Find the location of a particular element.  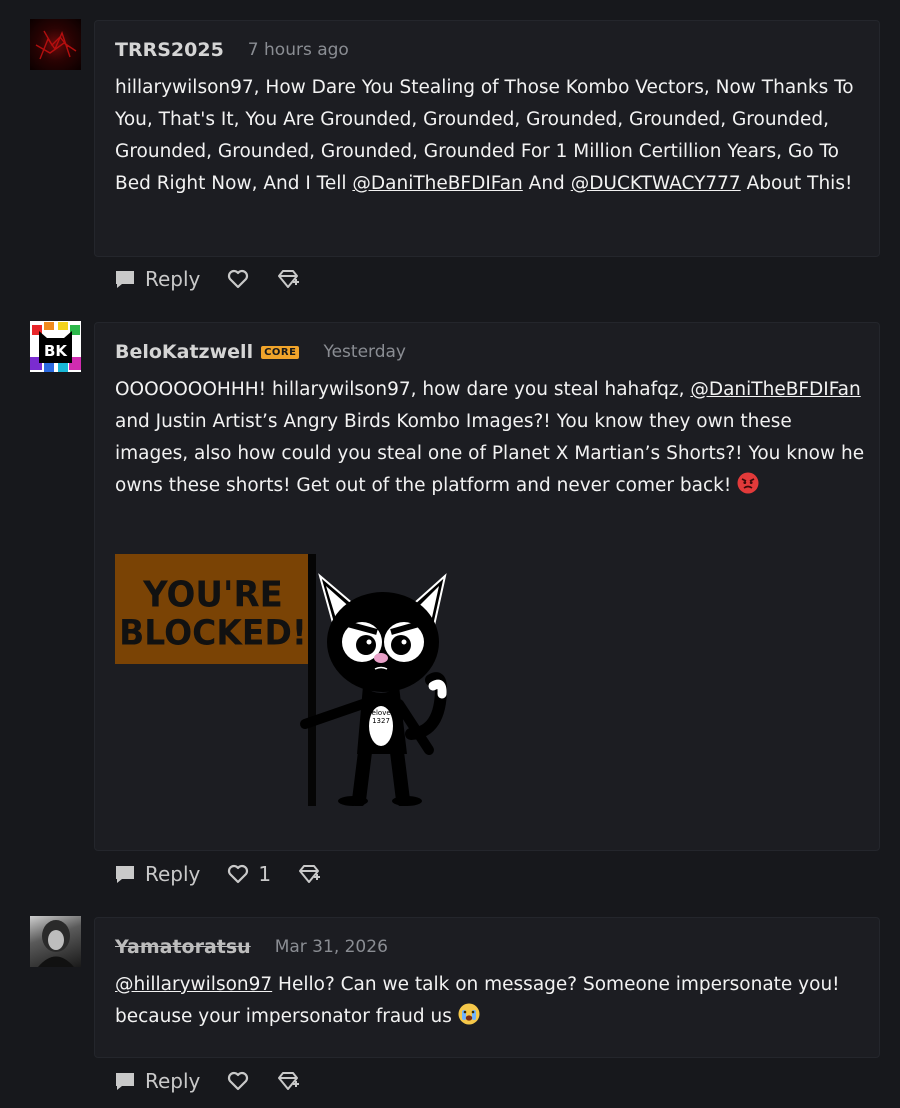

mention-link: @hillarywilson97 is located at coordinates (193, 984).